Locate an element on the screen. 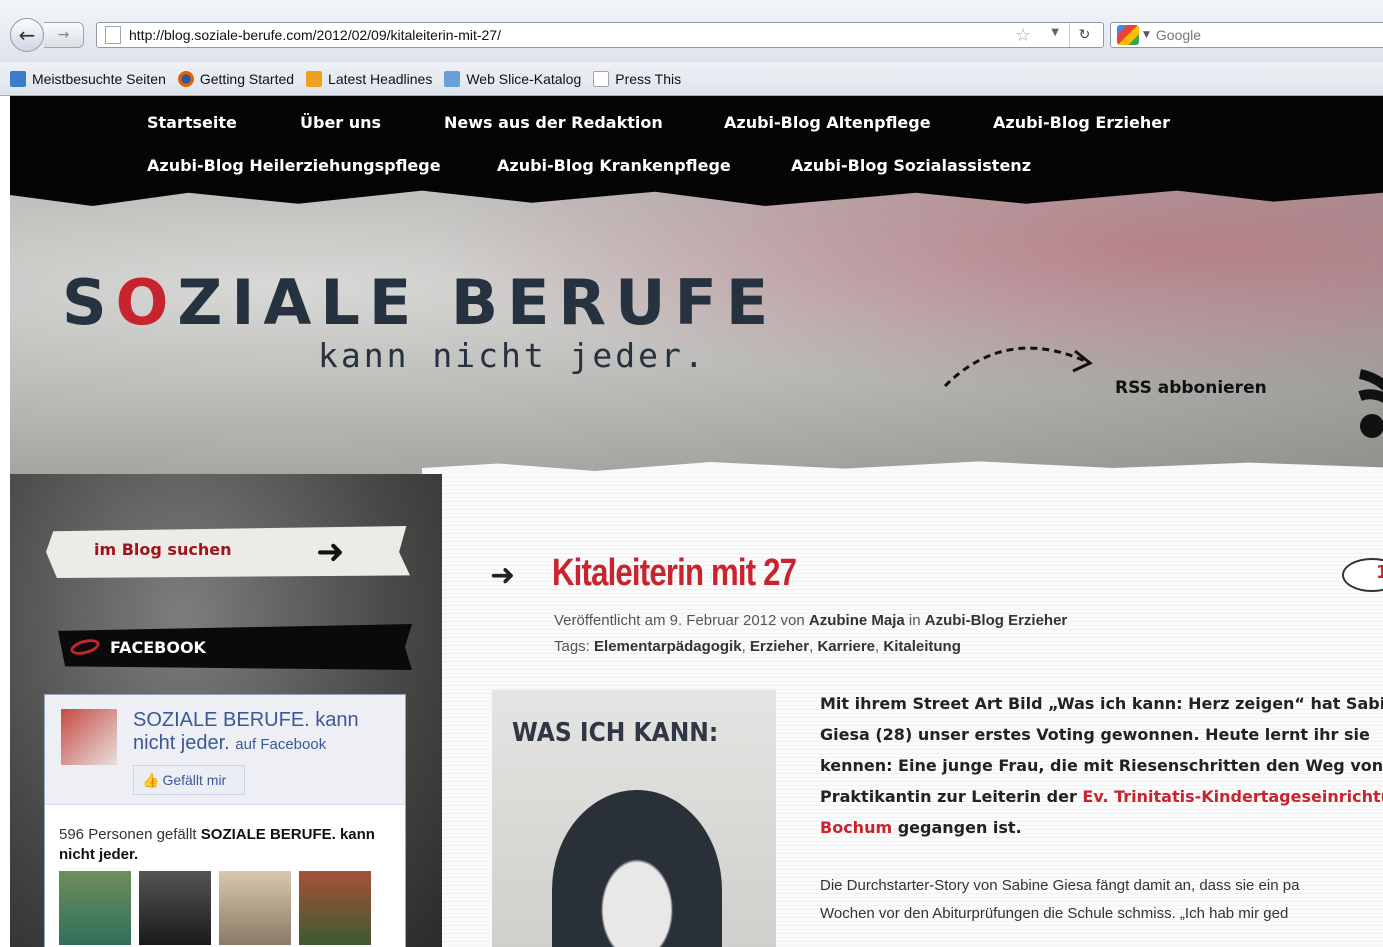 Image resolution: width=1383 pixels, height=947 pixels. intro-line-with-link: Bochum gegangen ist. is located at coordinates (1101, 827).